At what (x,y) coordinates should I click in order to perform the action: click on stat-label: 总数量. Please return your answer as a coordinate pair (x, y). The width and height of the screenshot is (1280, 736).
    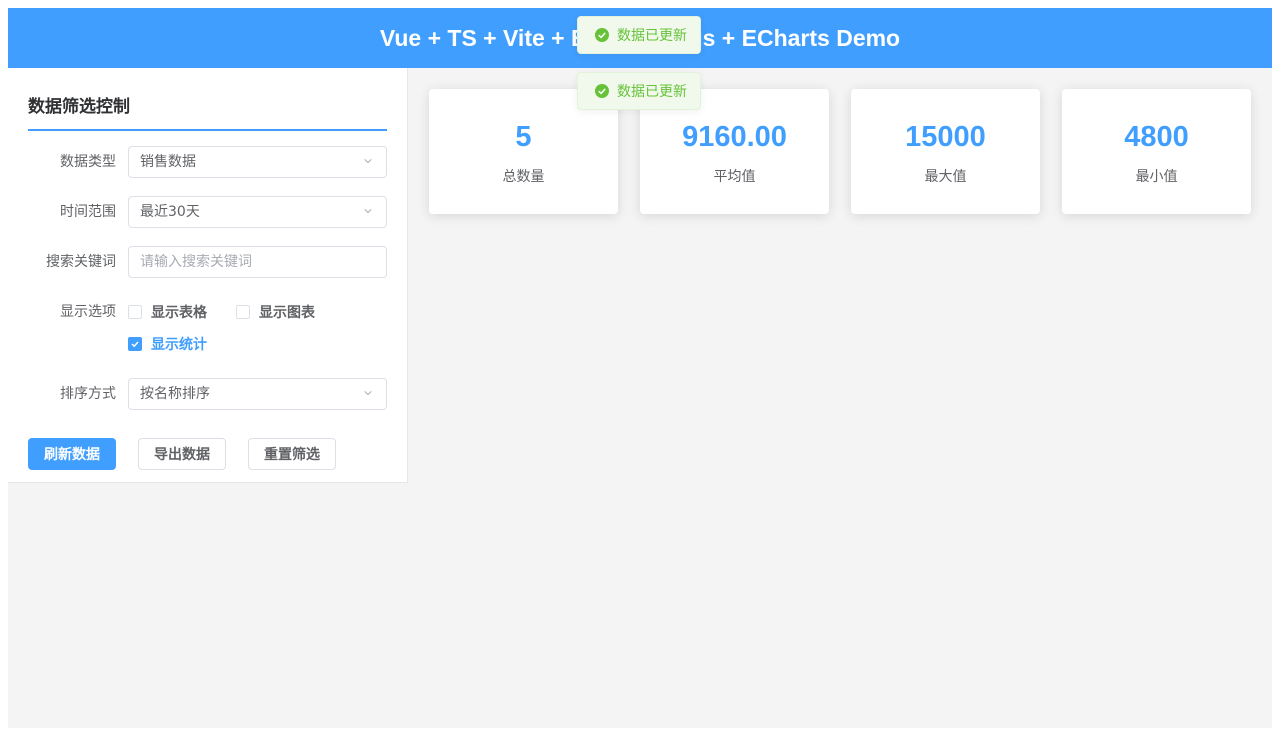
    Looking at the image, I should click on (523, 177).